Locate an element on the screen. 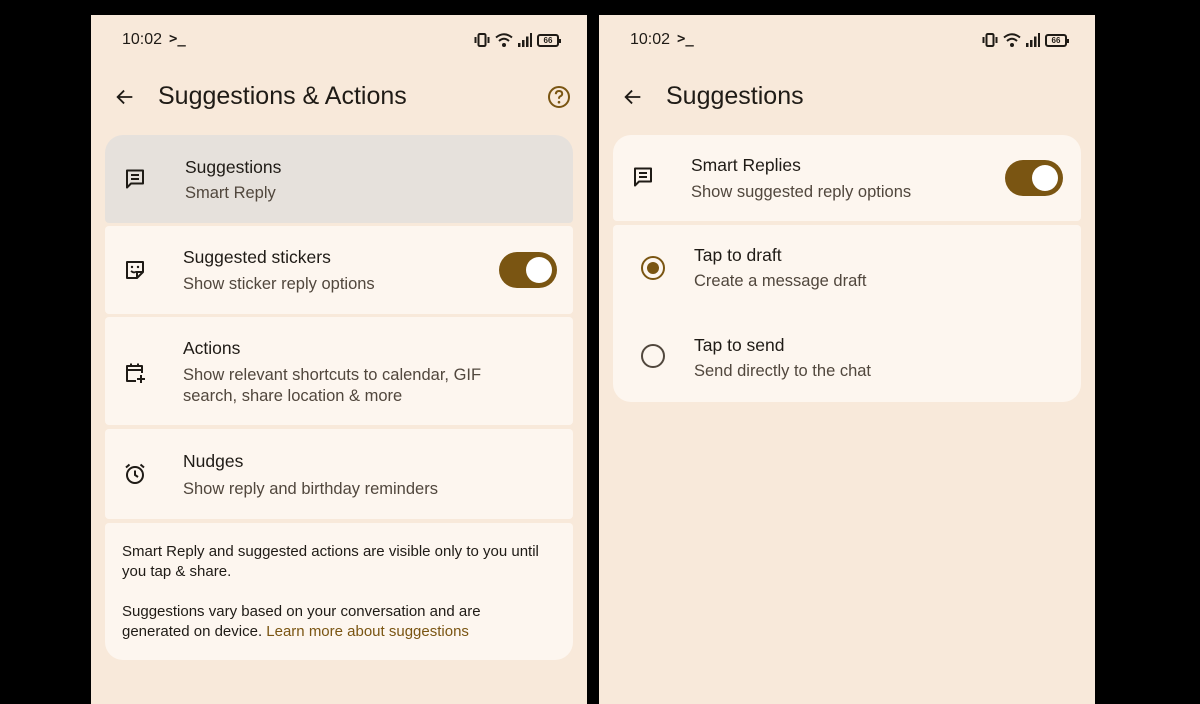 Image resolution: width=1200 pixels, height=704 pixels. radio-selected-dot is located at coordinates (653, 268).